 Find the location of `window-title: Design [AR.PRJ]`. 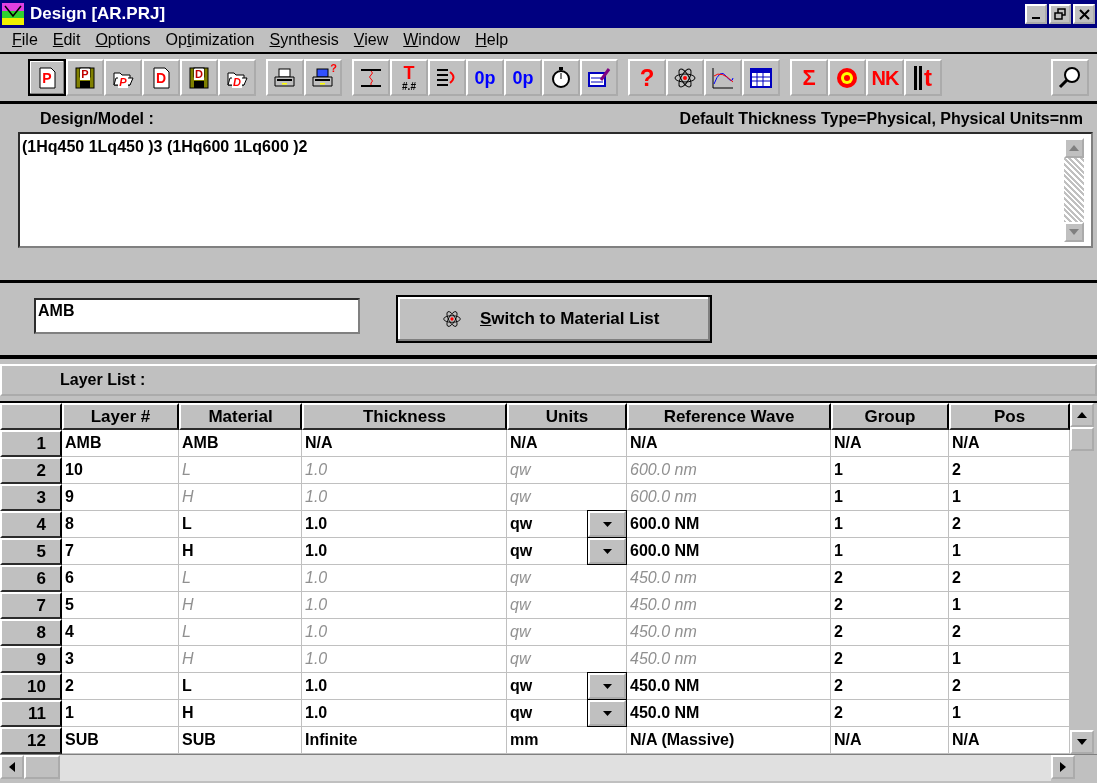

window-title: Design [AR.PRJ] is located at coordinates (98, 14).